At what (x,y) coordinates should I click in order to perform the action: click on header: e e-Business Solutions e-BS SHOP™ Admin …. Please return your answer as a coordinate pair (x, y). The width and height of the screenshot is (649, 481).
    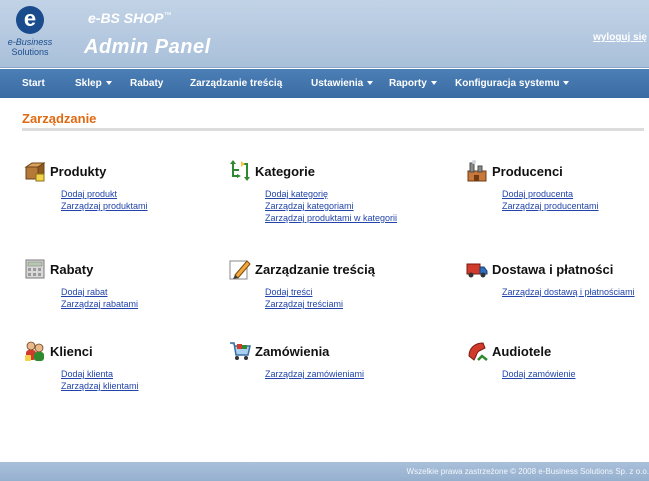
    Looking at the image, I should click on (324, 34).